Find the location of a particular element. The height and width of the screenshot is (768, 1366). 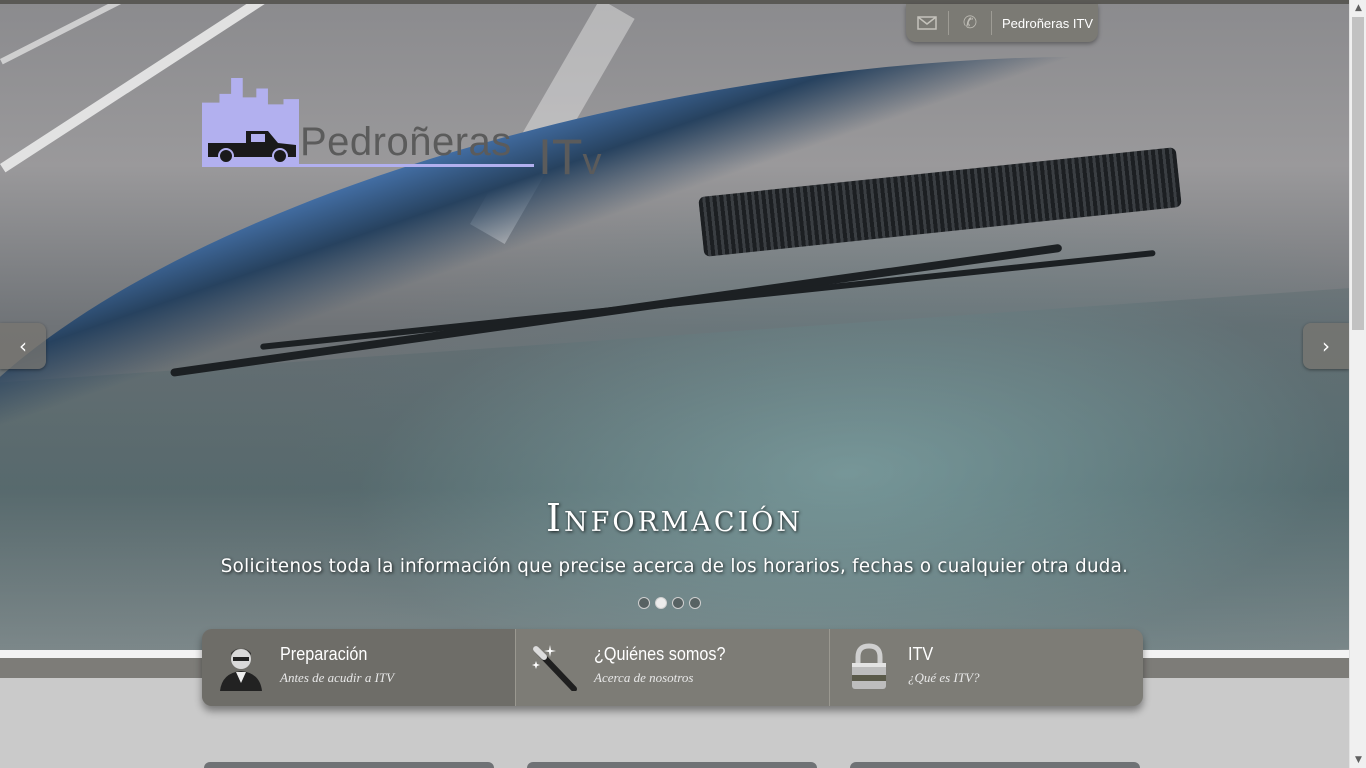

road-stripe is located at coordinates (73, 34).